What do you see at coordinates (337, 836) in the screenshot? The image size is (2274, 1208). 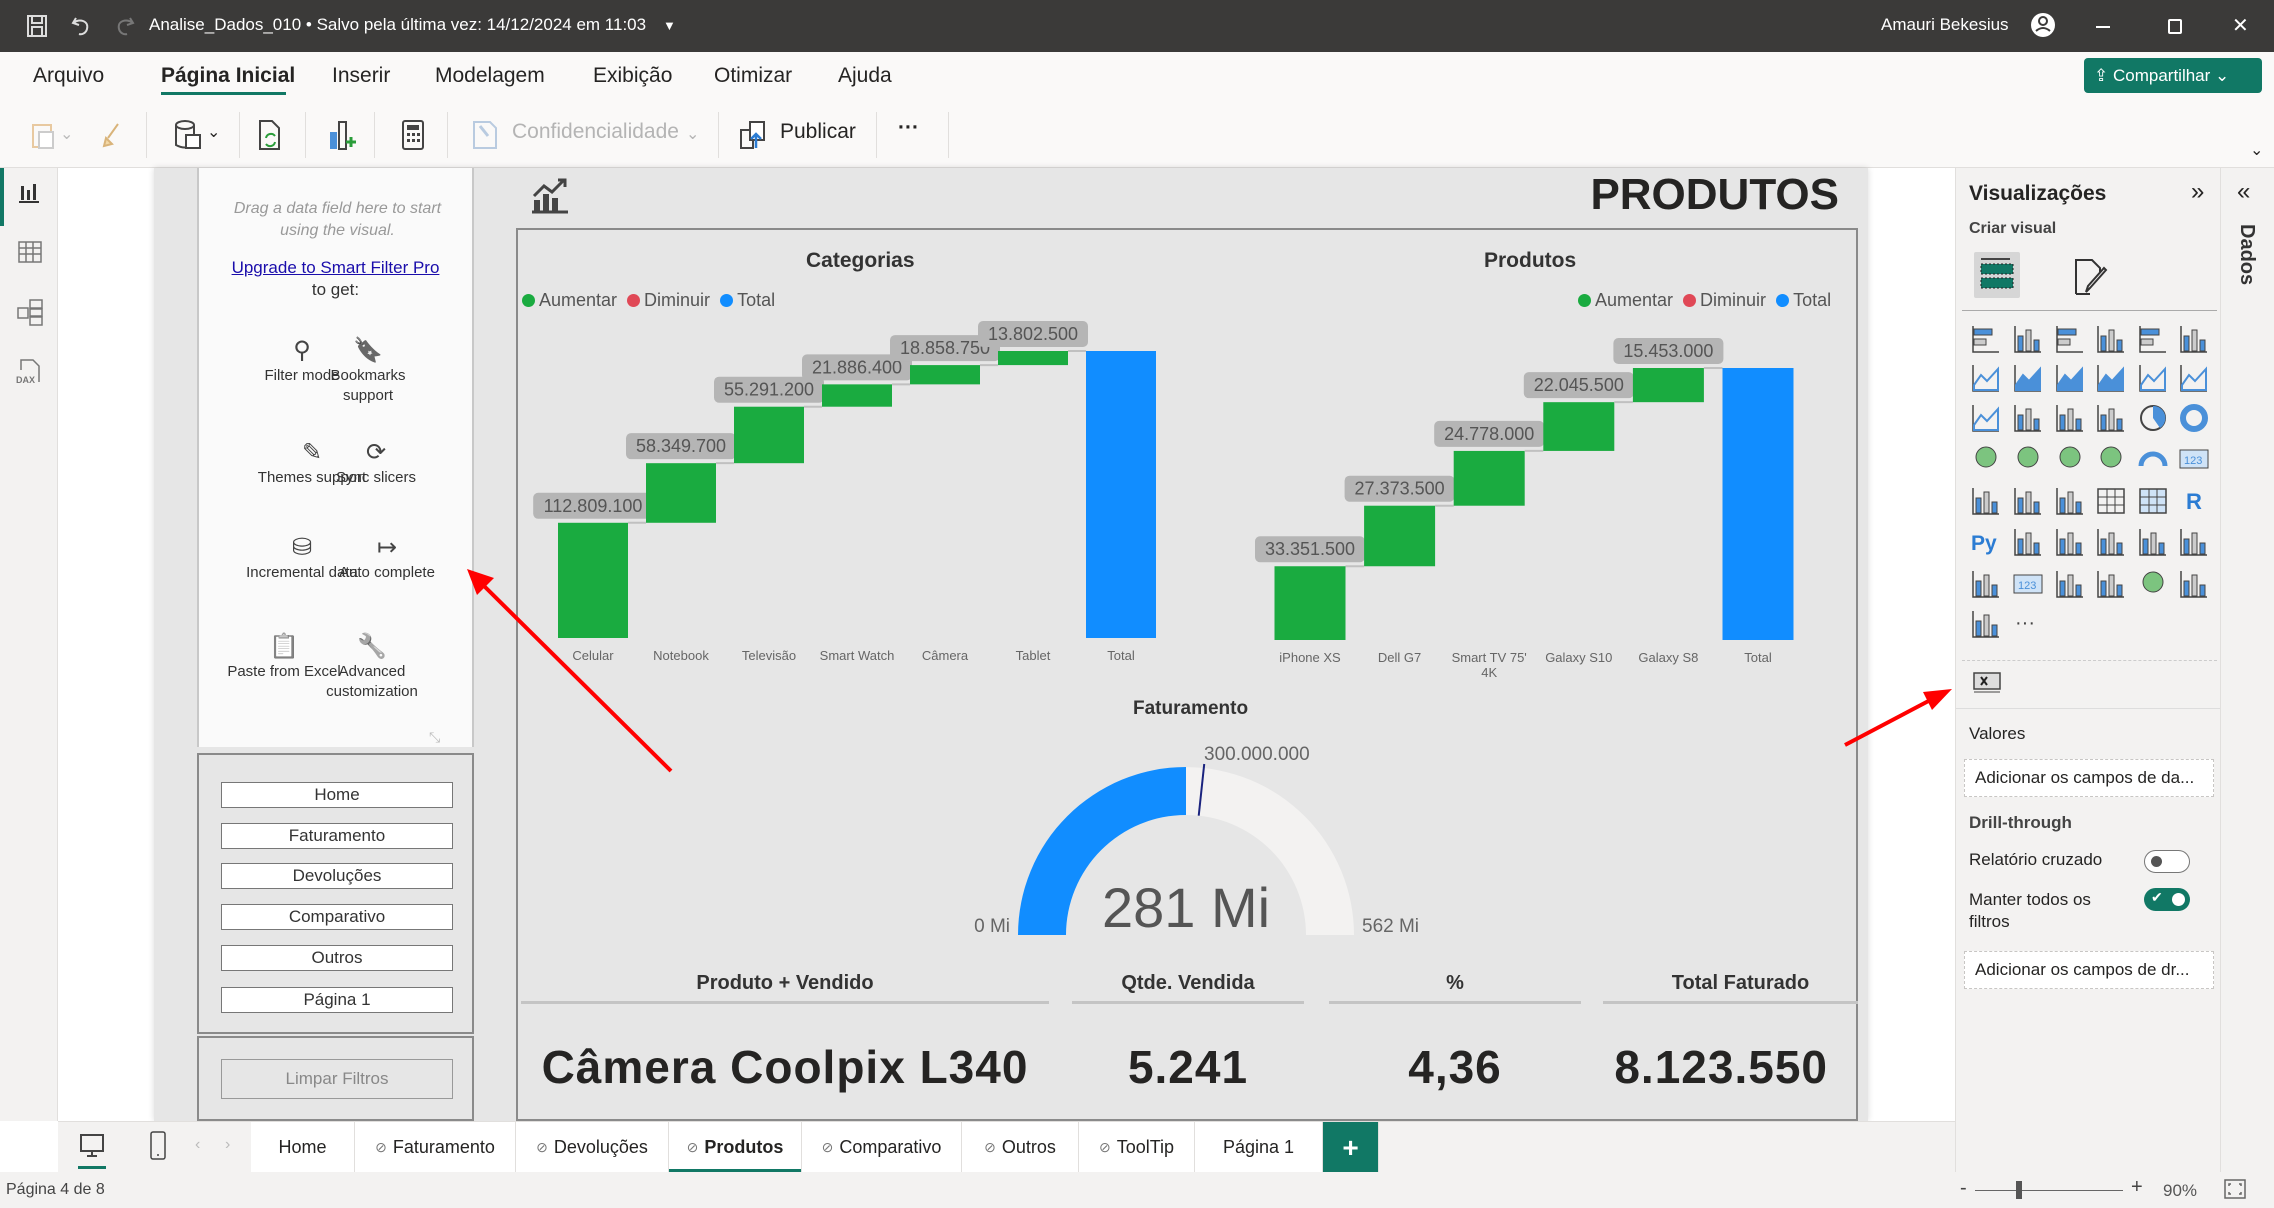 I see `nav-button-faturamento: Faturamento` at bounding box center [337, 836].